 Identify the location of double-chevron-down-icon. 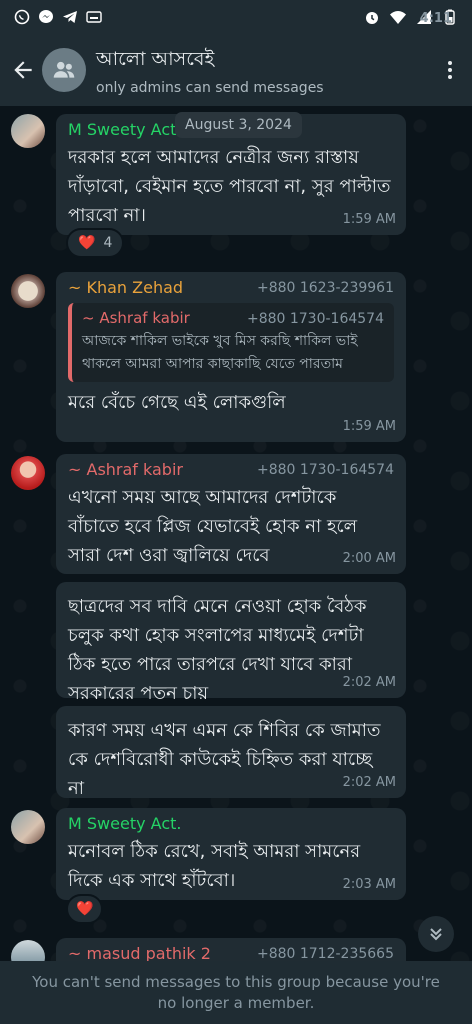
(436, 934).